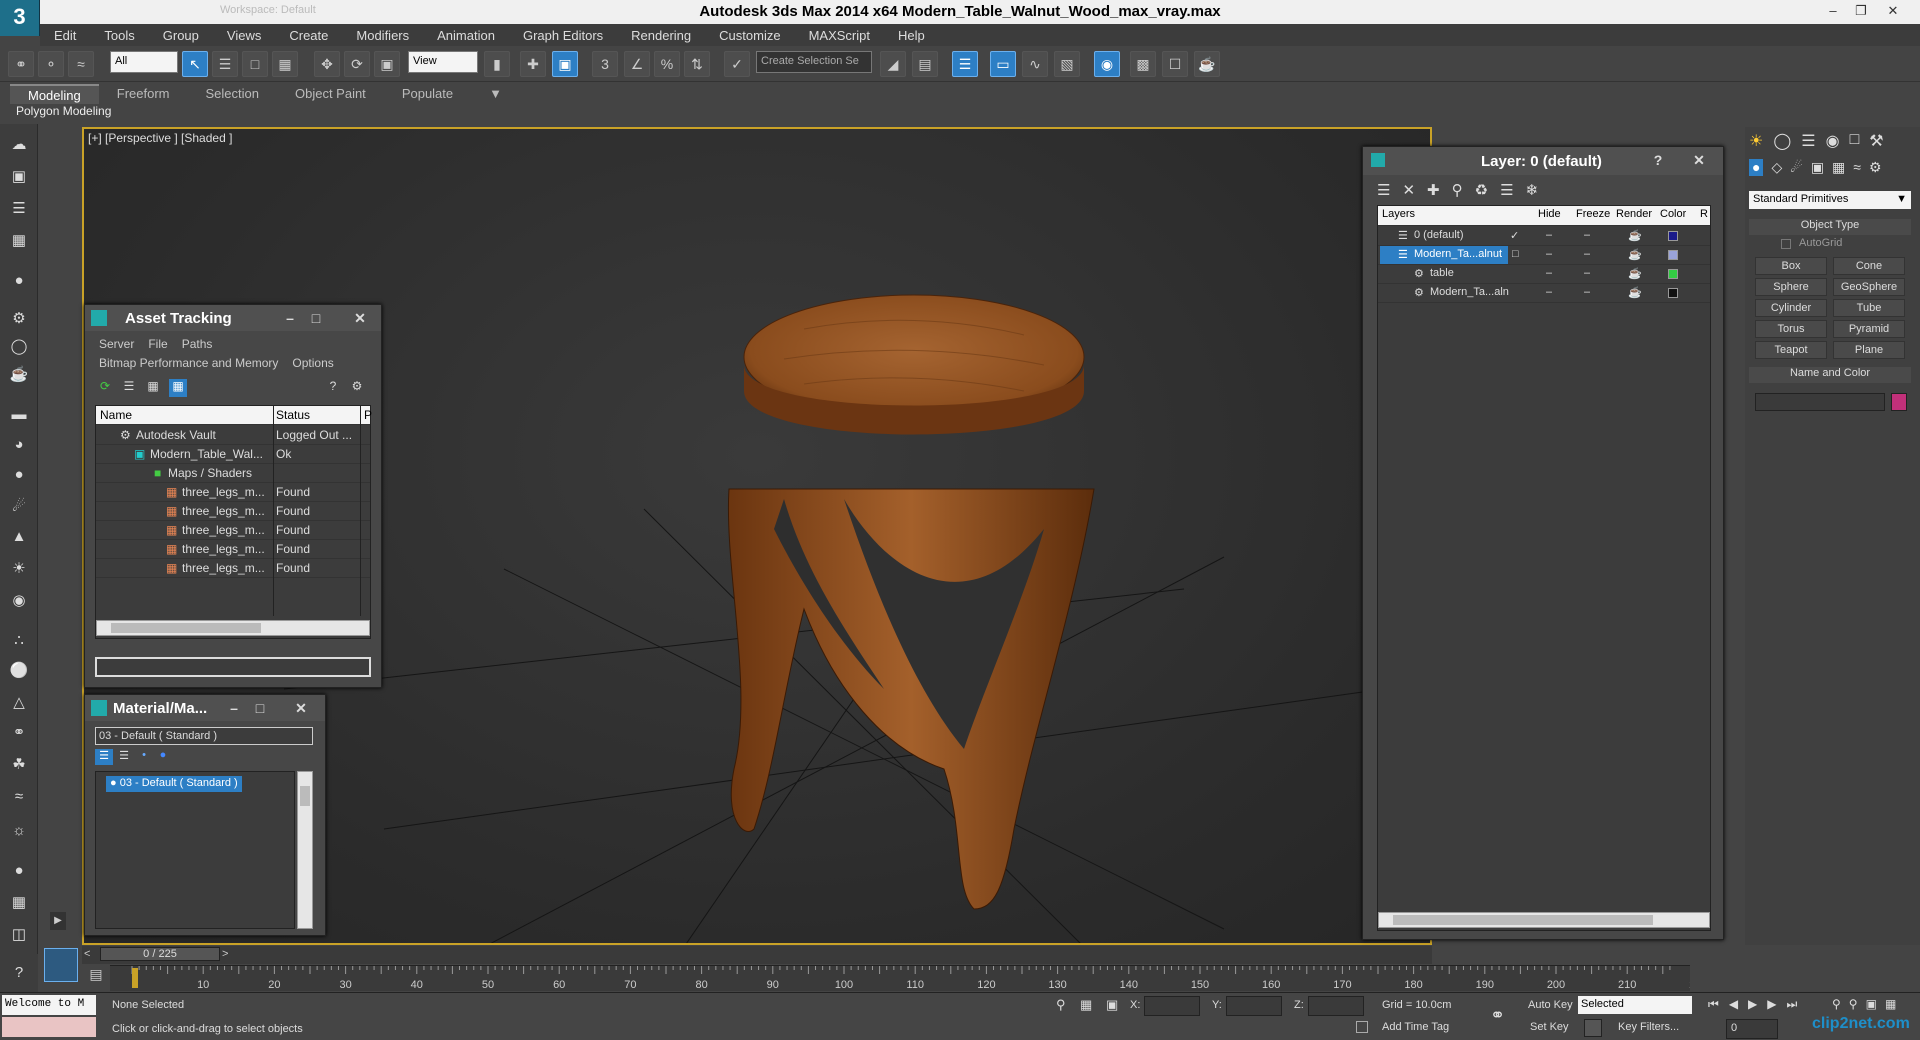  Describe the element at coordinates (233, 667) in the screenshot. I see `asset-path-field` at that location.